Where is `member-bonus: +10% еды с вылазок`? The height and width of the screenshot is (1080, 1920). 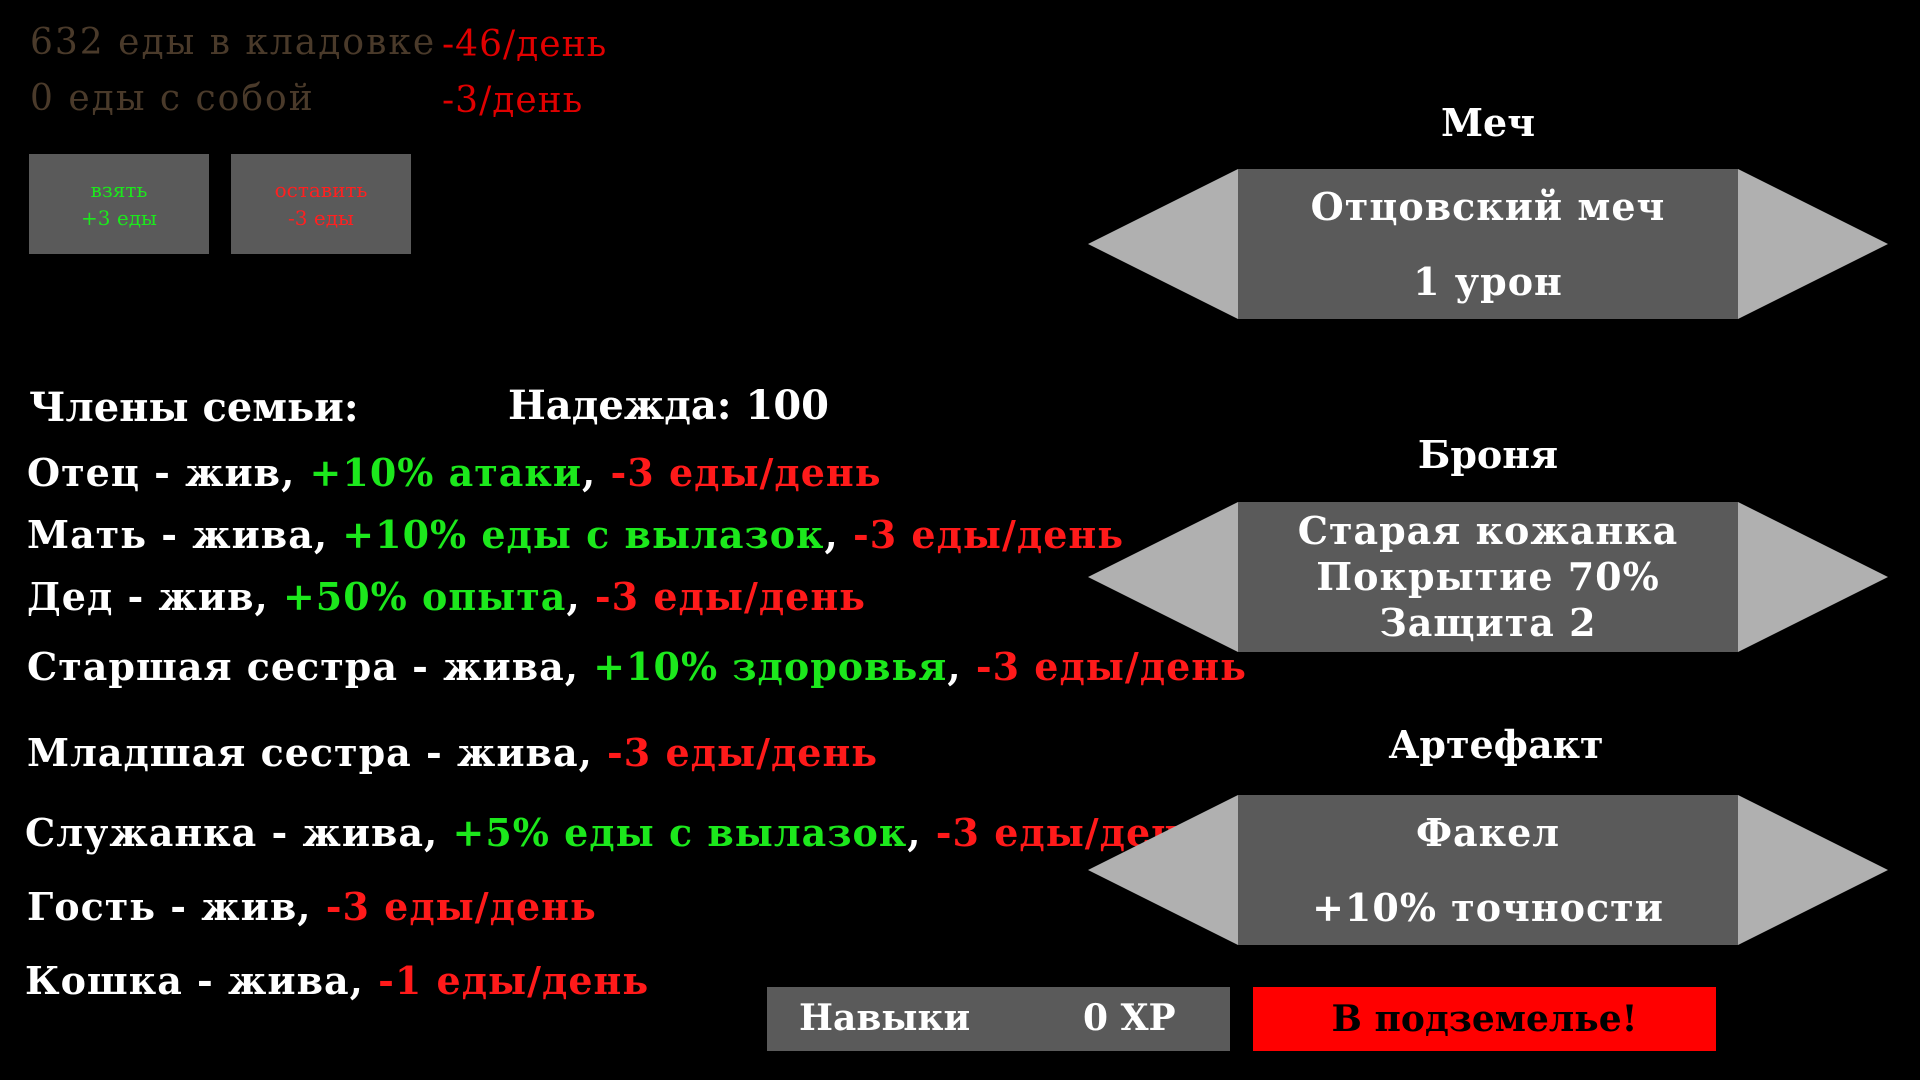
member-bonus: +10% еды с вылазок is located at coordinates (583, 534).